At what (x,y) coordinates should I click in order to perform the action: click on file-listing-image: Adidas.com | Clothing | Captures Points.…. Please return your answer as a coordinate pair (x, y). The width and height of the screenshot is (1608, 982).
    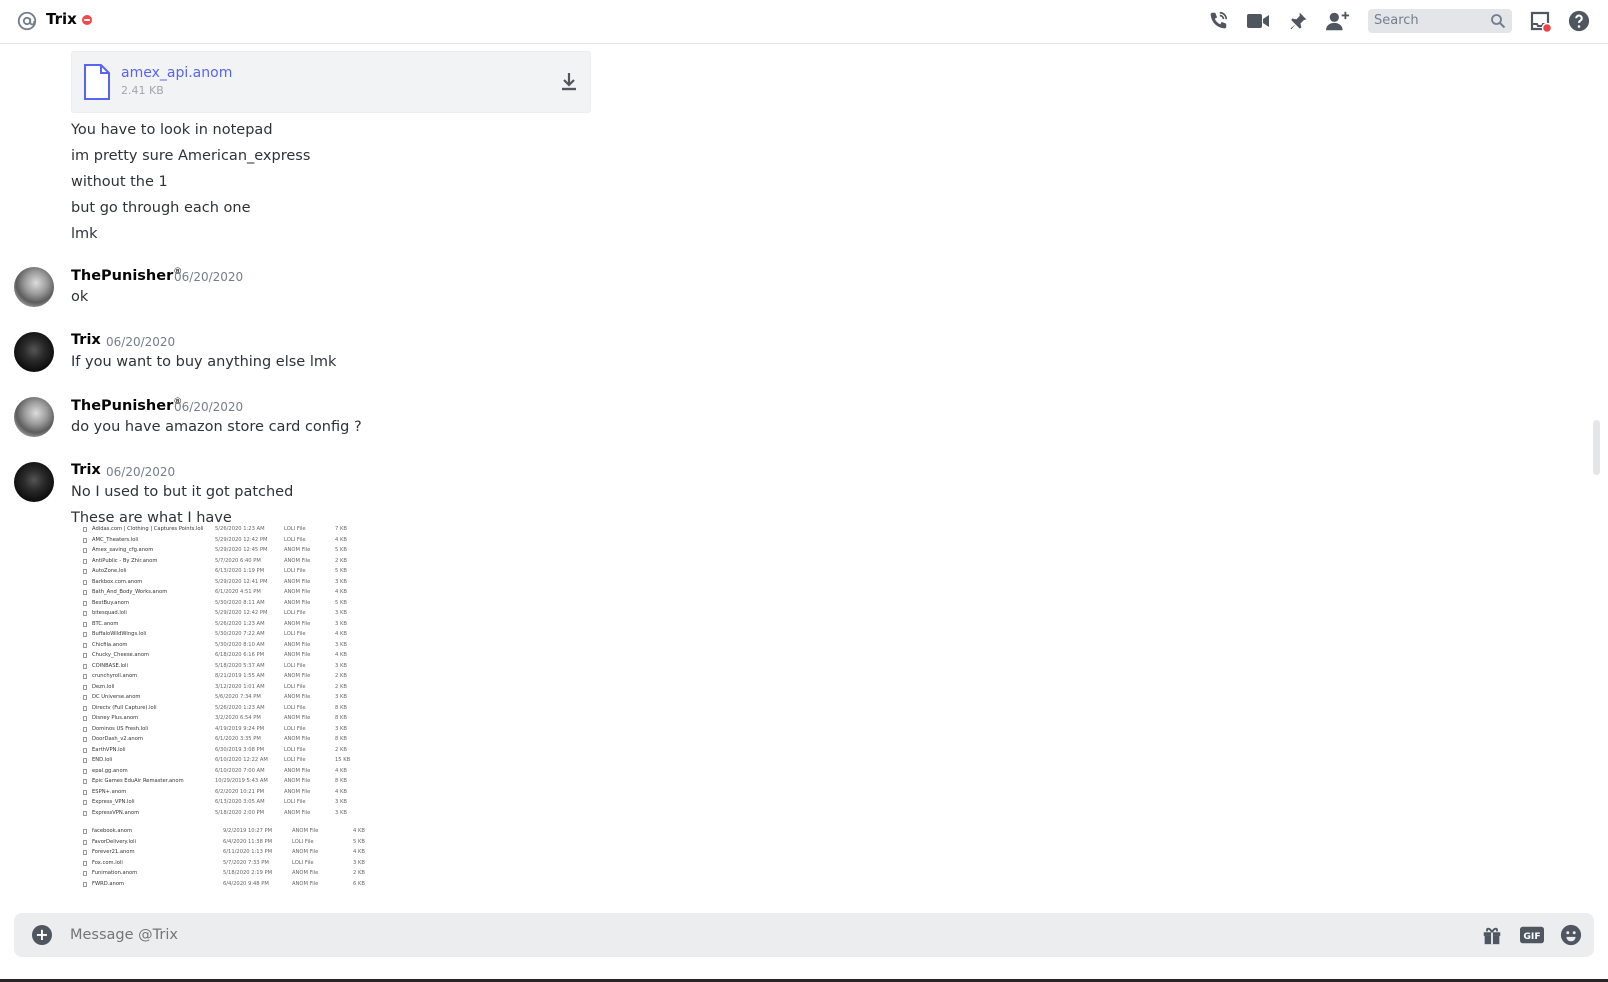
    Looking at the image, I should click on (233, 717).